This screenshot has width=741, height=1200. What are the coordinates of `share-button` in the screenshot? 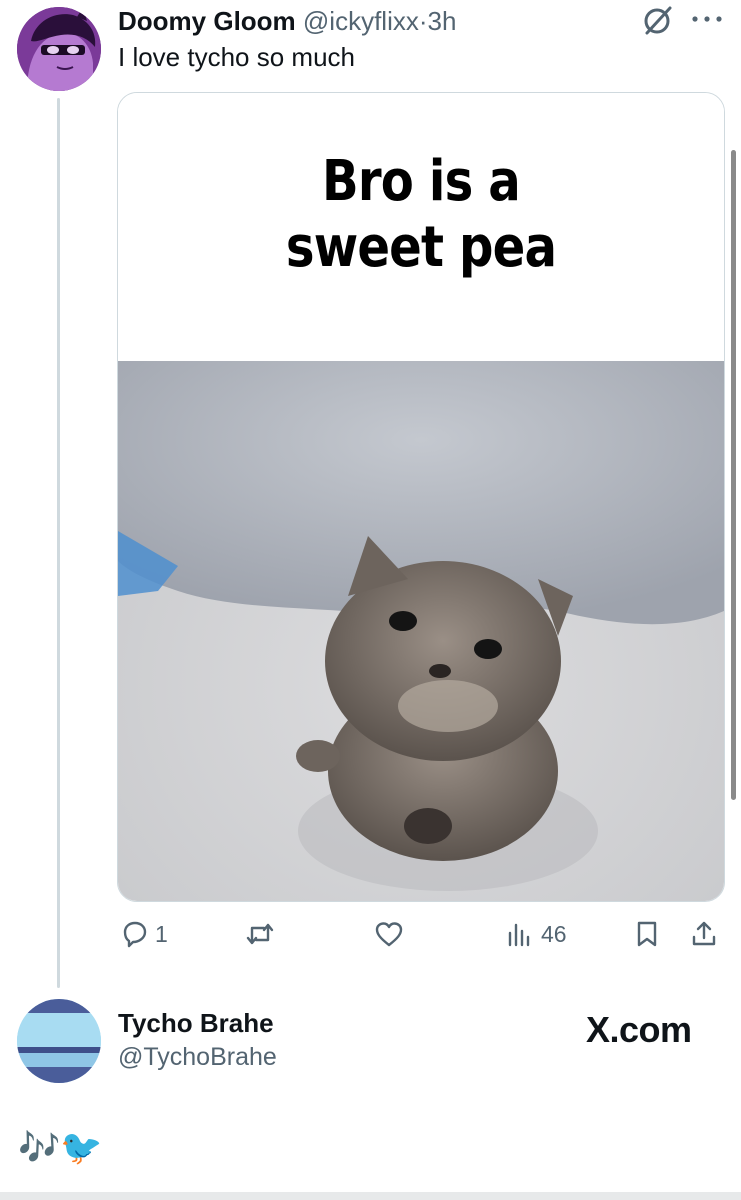 It's located at (704, 934).